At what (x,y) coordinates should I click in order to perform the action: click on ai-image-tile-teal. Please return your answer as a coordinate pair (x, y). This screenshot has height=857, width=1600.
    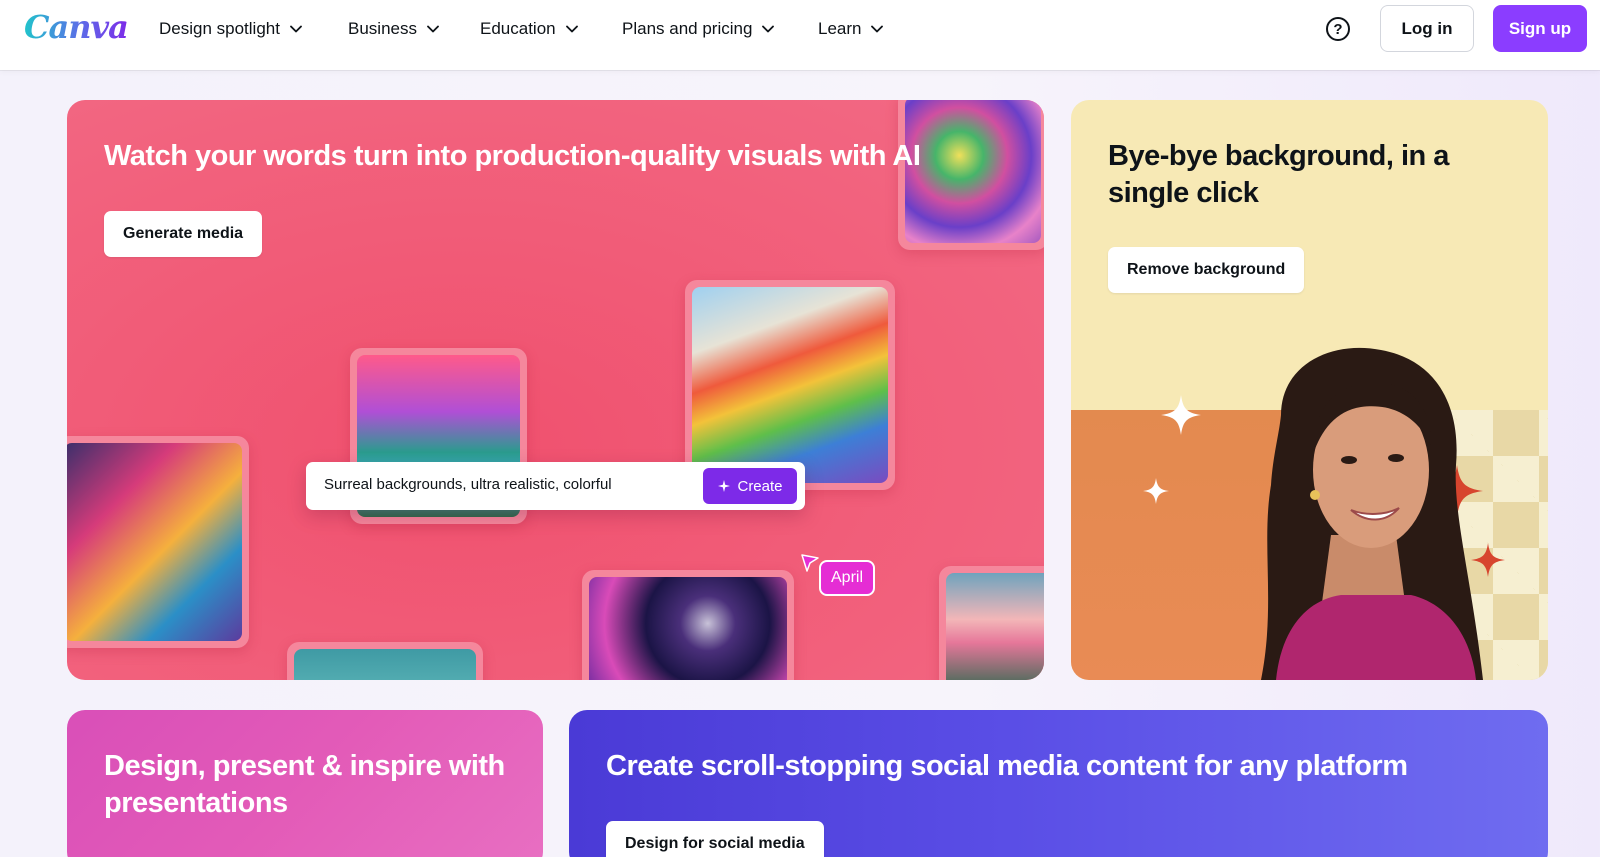
    Looking at the image, I should click on (385, 661).